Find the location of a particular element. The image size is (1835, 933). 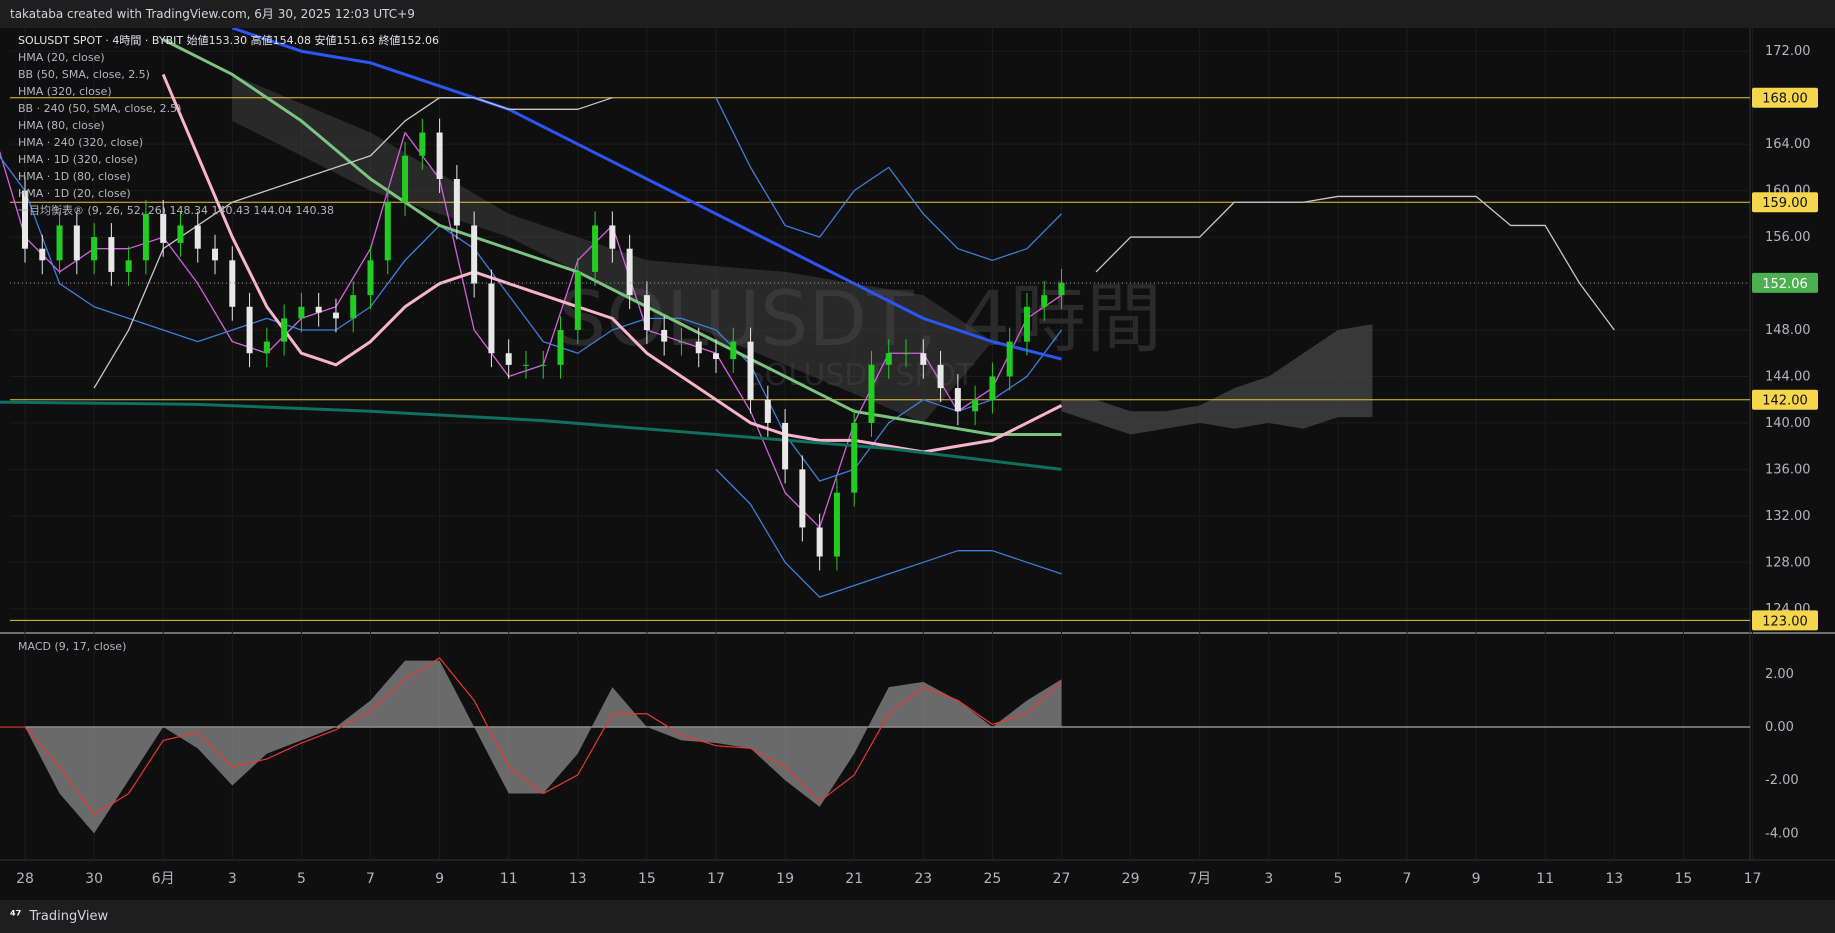

time-tick-label: 27 is located at coordinates (1062, 879).